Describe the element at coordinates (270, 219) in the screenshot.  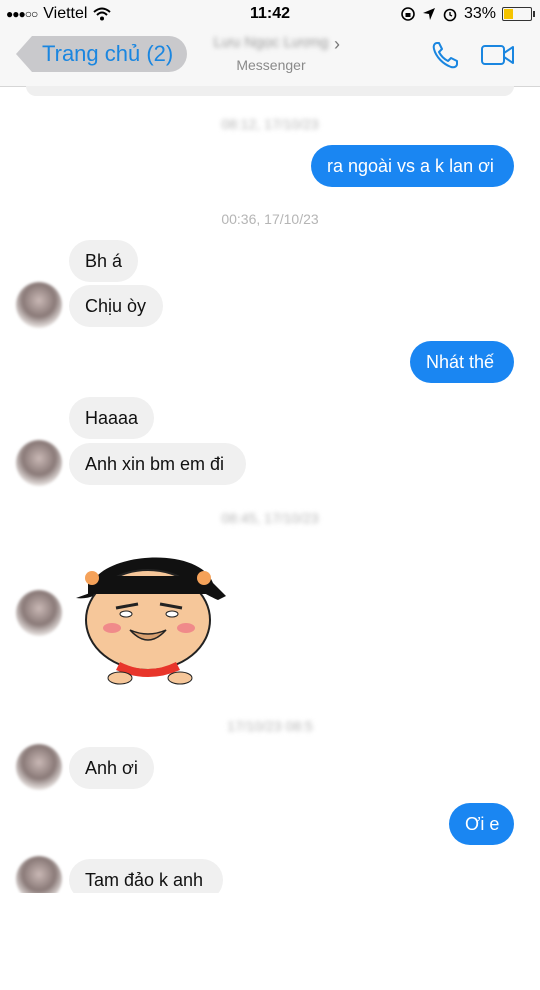
I see `timestamp: 00:36, 17/10/23` at that location.